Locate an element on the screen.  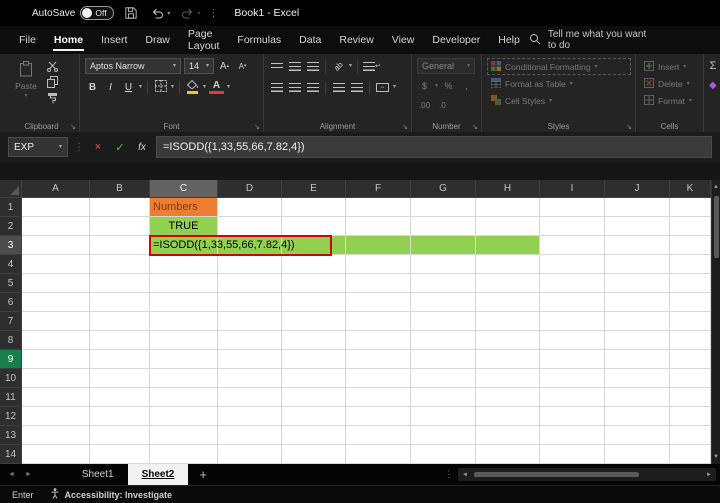
cell-D2 is located at coordinates (250, 226).